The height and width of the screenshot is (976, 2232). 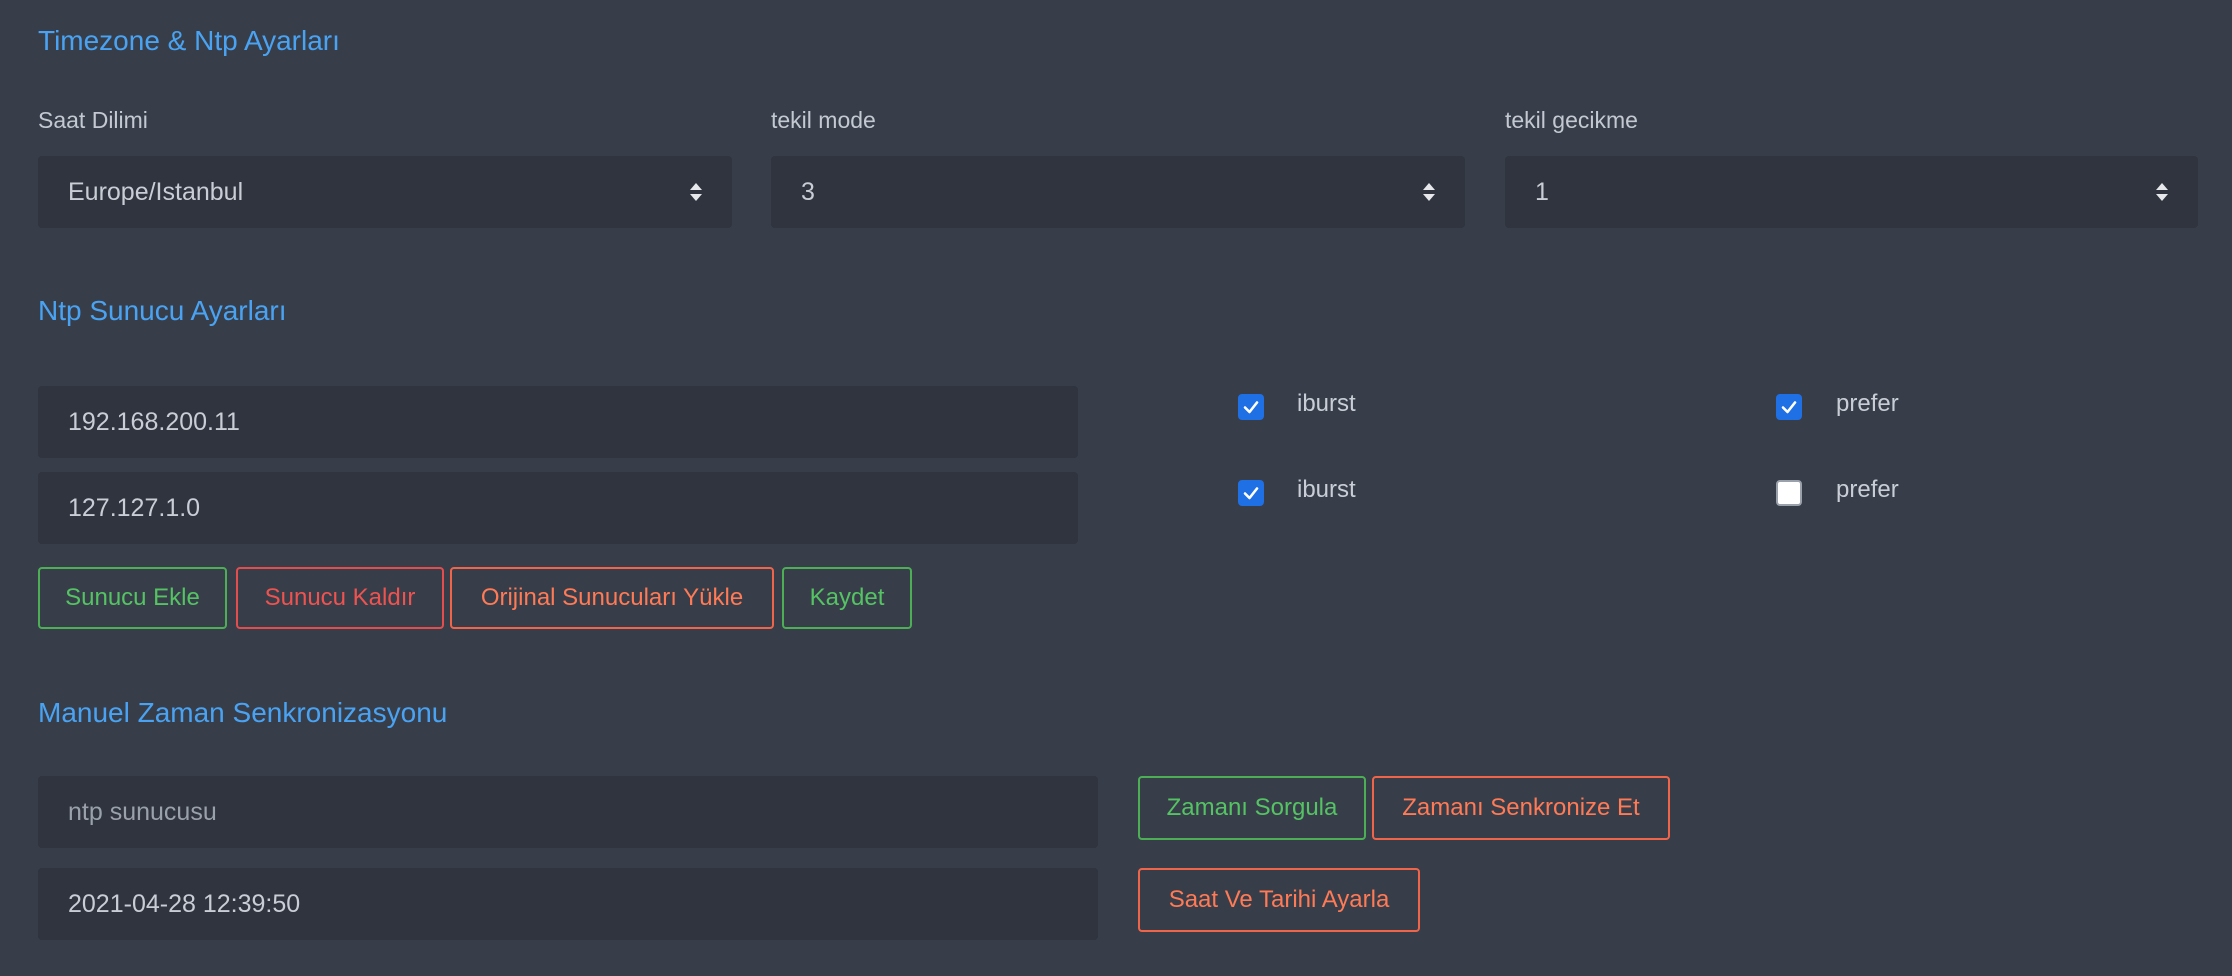 What do you see at coordinates (1279, 900) in the screenshot?
I see `set-datetime-button: Saat Ve Tarihi Ayarla` at bounding box center [1279, 900].